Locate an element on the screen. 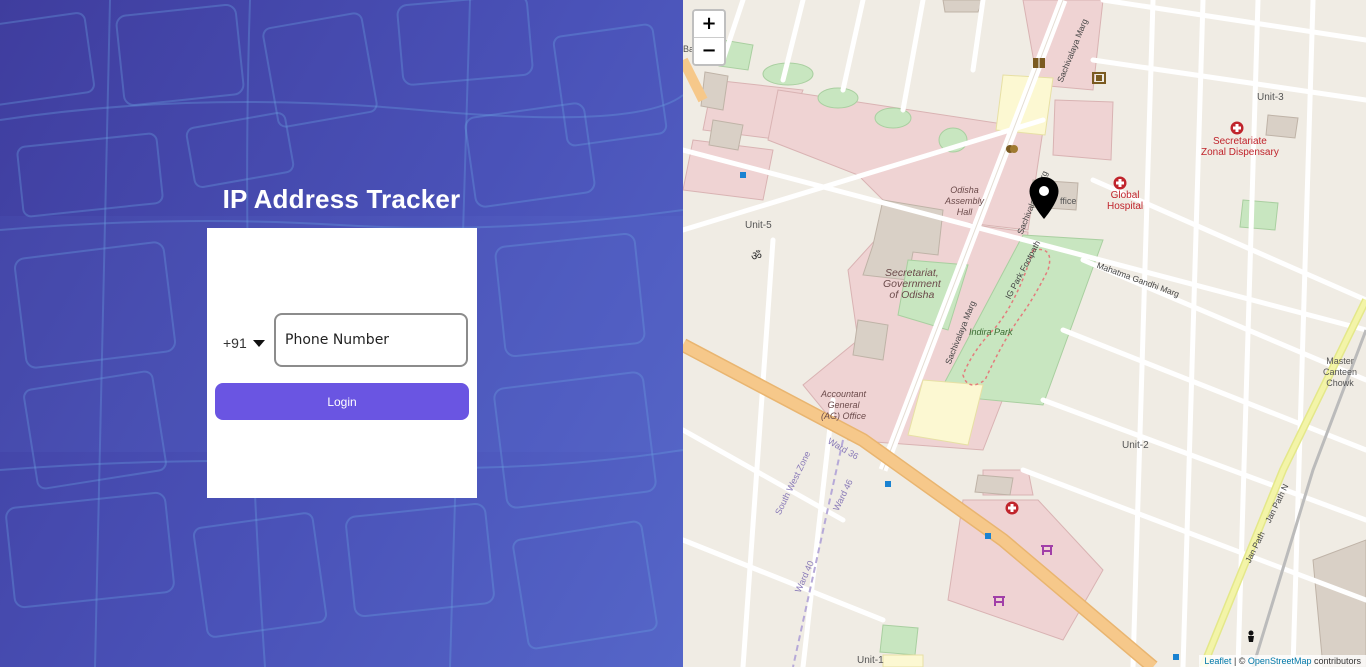 This screenshot has height=667, width=1366. library-icon is located at coordinates (1039, 63).